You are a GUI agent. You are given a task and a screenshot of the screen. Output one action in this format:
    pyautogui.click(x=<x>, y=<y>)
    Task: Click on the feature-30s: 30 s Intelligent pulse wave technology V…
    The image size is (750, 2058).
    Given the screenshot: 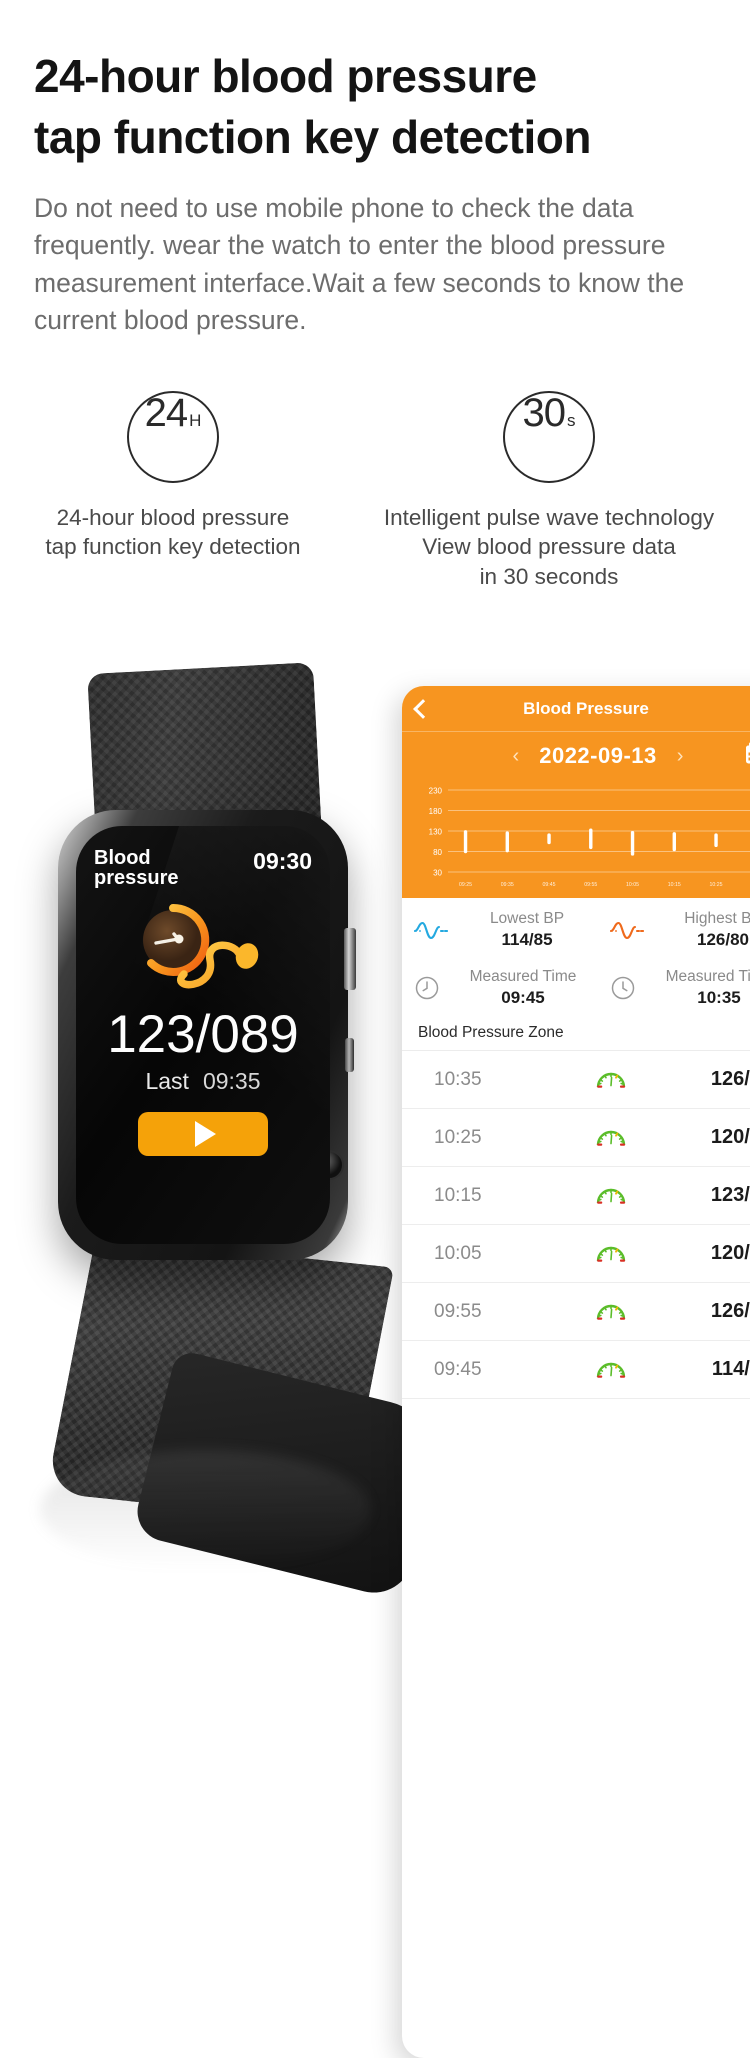 What is the action you would take?
    pyautogui.click(x=549, y=491)
    